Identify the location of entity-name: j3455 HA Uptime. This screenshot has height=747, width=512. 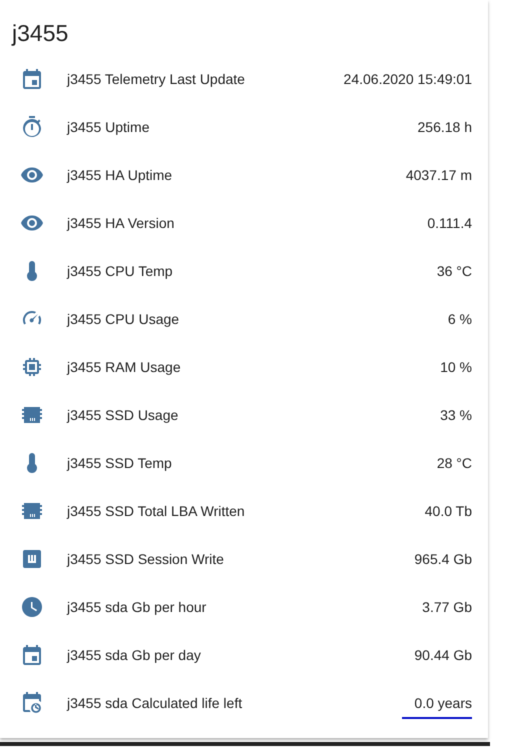
(120, 175).